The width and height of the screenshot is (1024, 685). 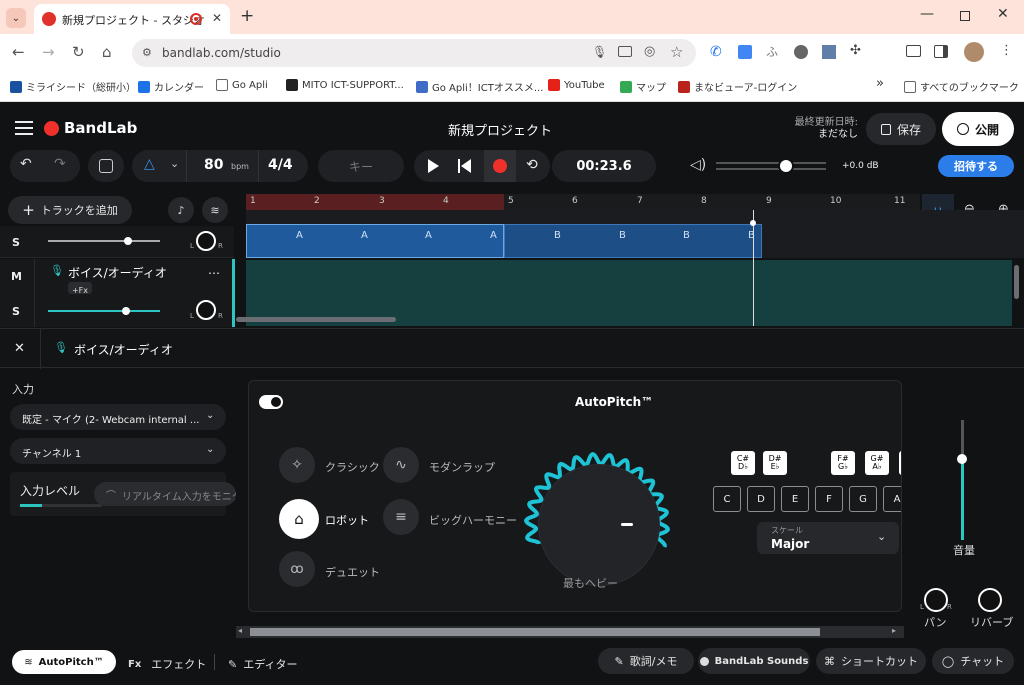 I want to click on redo-icon: ↷, so click(x=60, y=164).